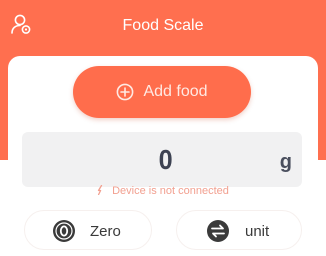 Image resolution: width=326 pixels, height=256 pixels. Describe the element at coordinates (257, 231) in the screenshot. I see `unit-label: unit` at that location.